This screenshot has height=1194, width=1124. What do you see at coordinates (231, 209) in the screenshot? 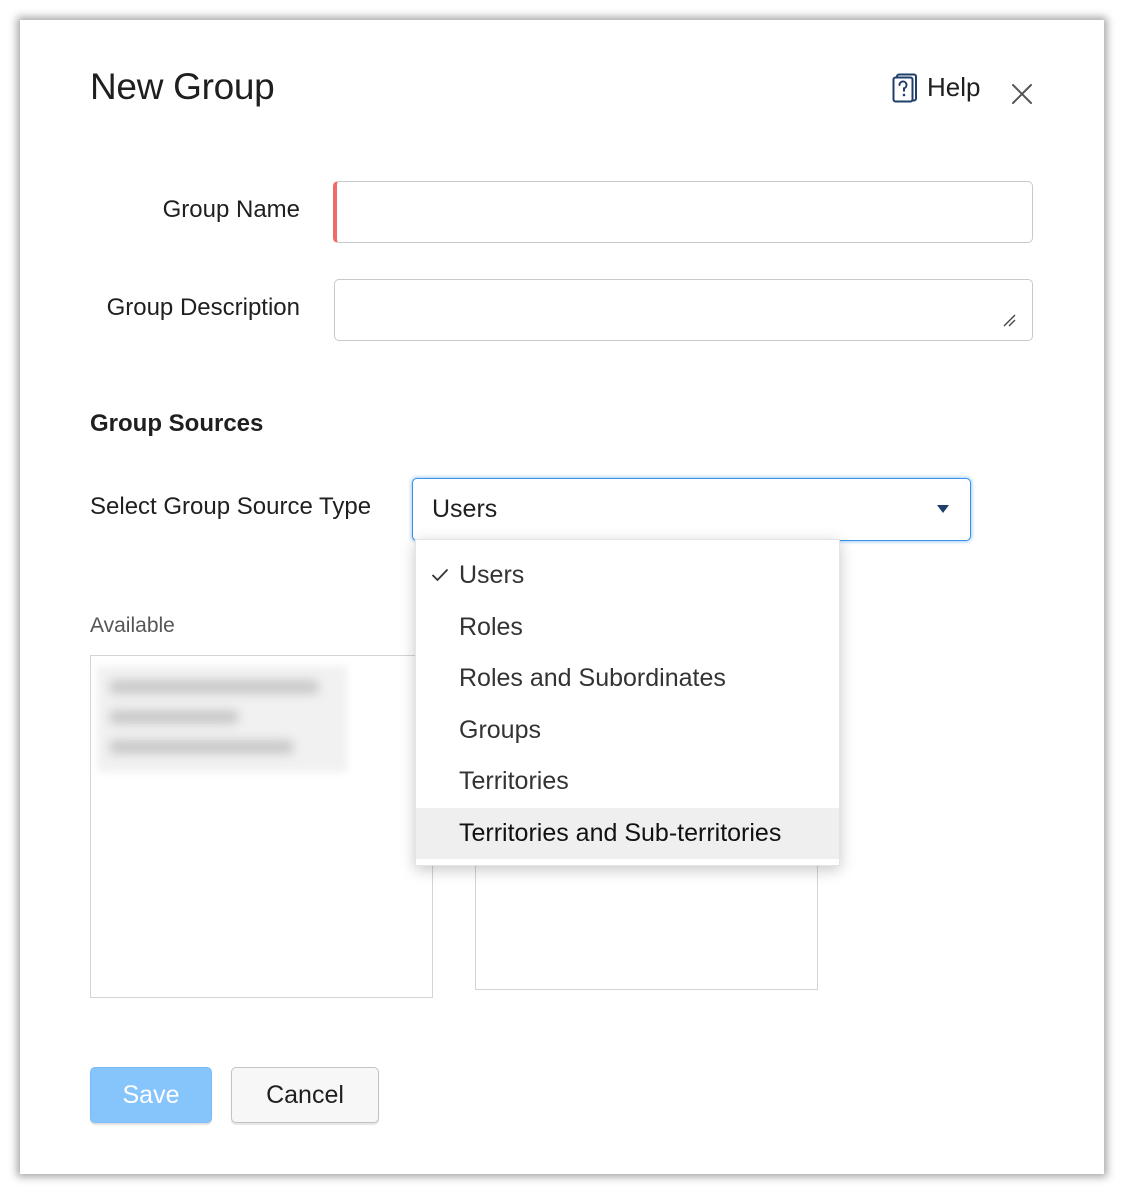
I see `group-name-label: Group Name` at bounding box center [231, 209].